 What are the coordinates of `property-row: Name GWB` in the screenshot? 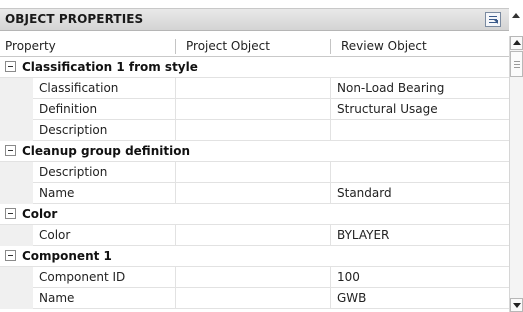 It's located at (254, 298).